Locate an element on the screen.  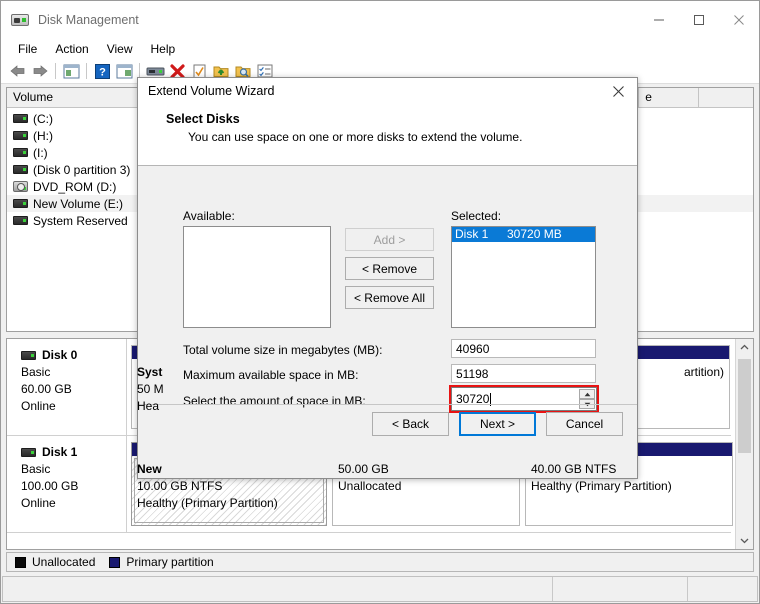
forward-arrow-icon is located at coordinates (40, 71).